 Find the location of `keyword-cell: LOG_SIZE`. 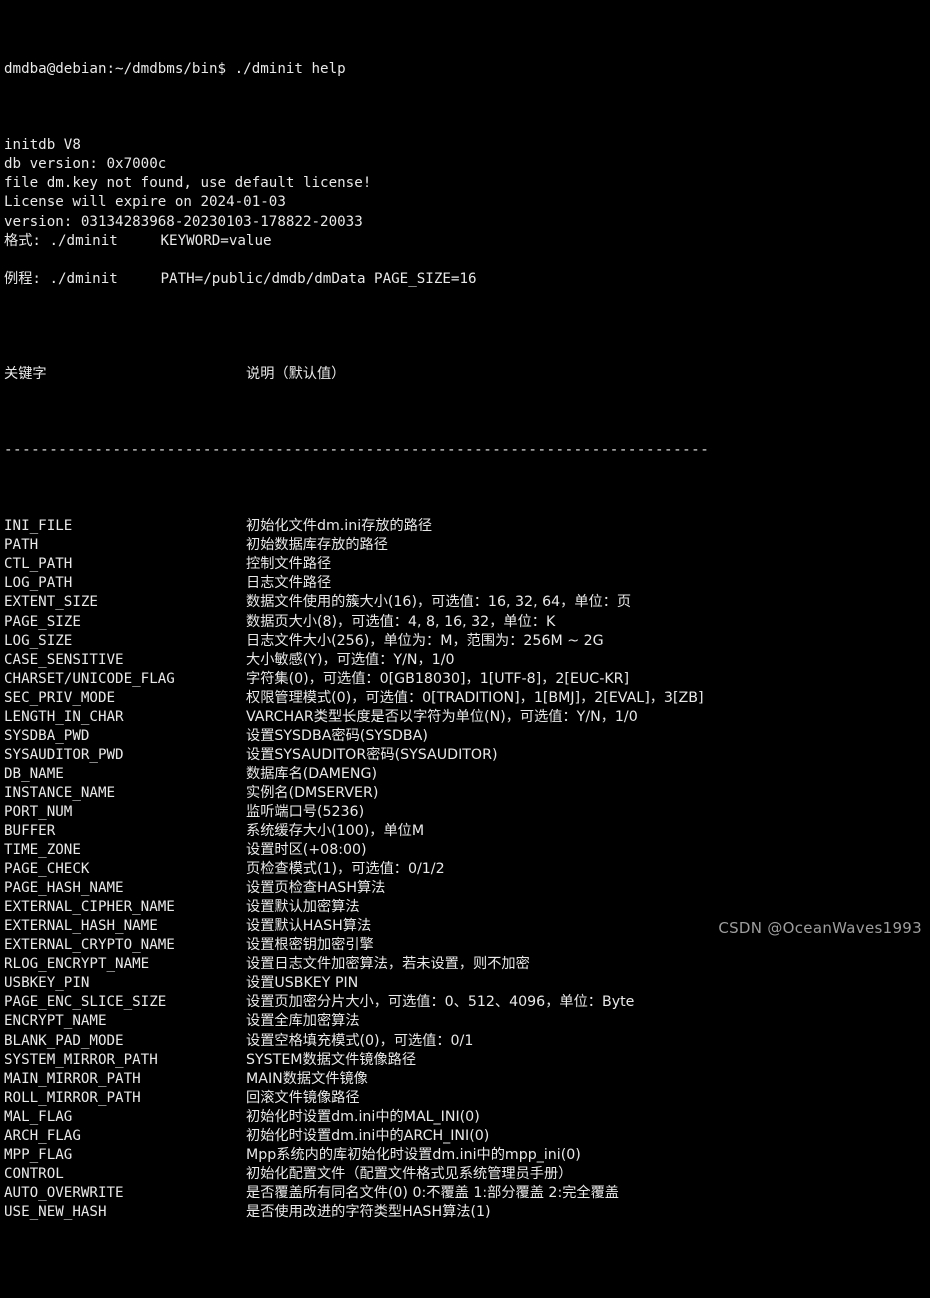

keyword-cell: LOG_SIZE is located at coordinates (38, 640).